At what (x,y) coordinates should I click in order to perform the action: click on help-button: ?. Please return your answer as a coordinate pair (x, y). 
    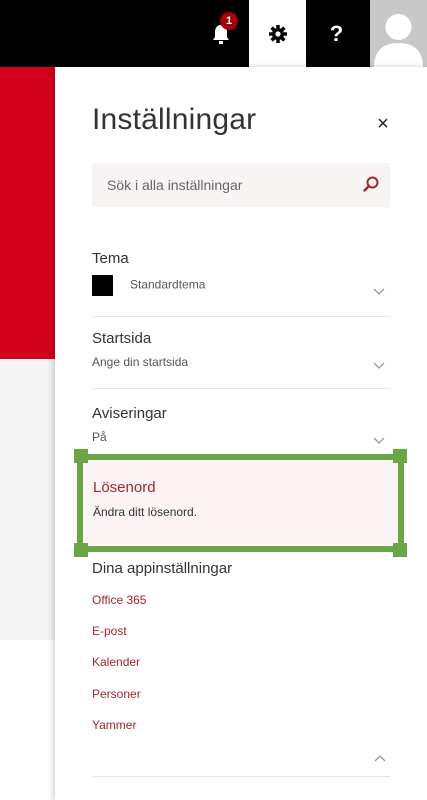
    Looking at the image, I should click on (336, 33).